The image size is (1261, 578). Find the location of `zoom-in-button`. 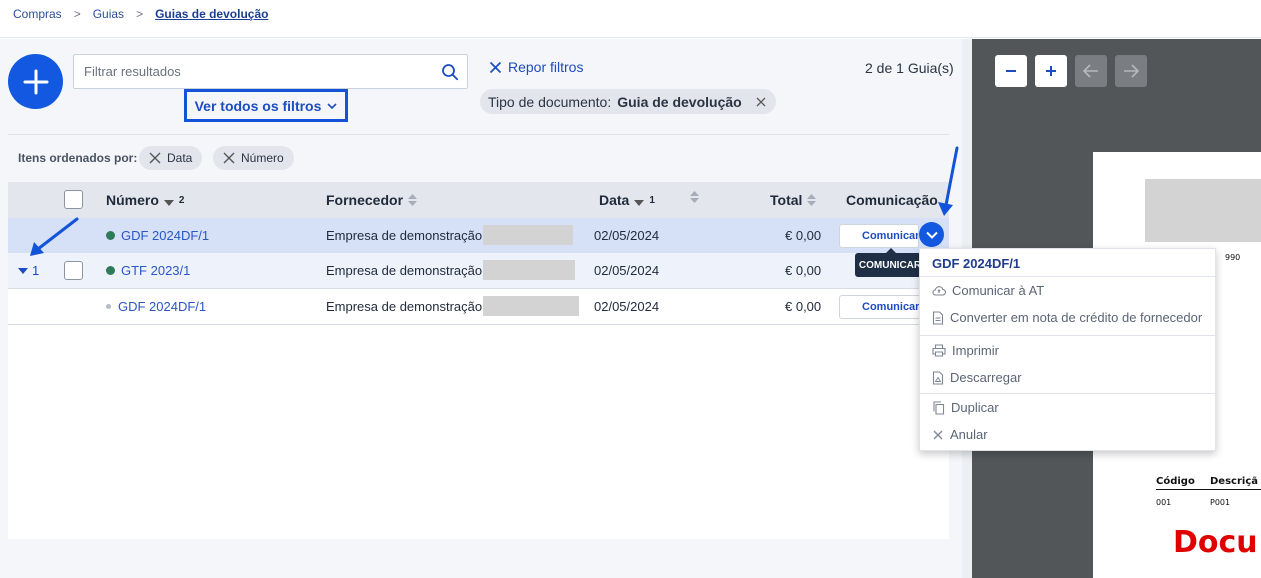

zoom-in-button is located at coordinates (1051, 71).